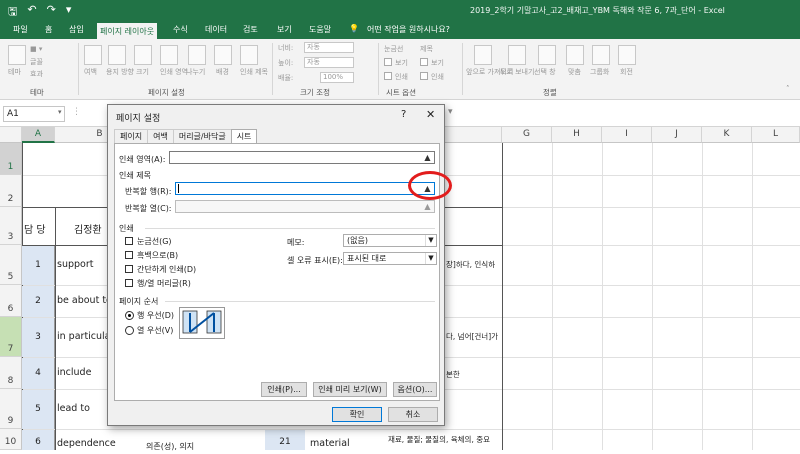 The image size is (800, 454). What do you see at coordinates (156, 315) in the screenshot?
I see `down-then-over-label: 행 우선(D)` at bounding box center [156, 315].